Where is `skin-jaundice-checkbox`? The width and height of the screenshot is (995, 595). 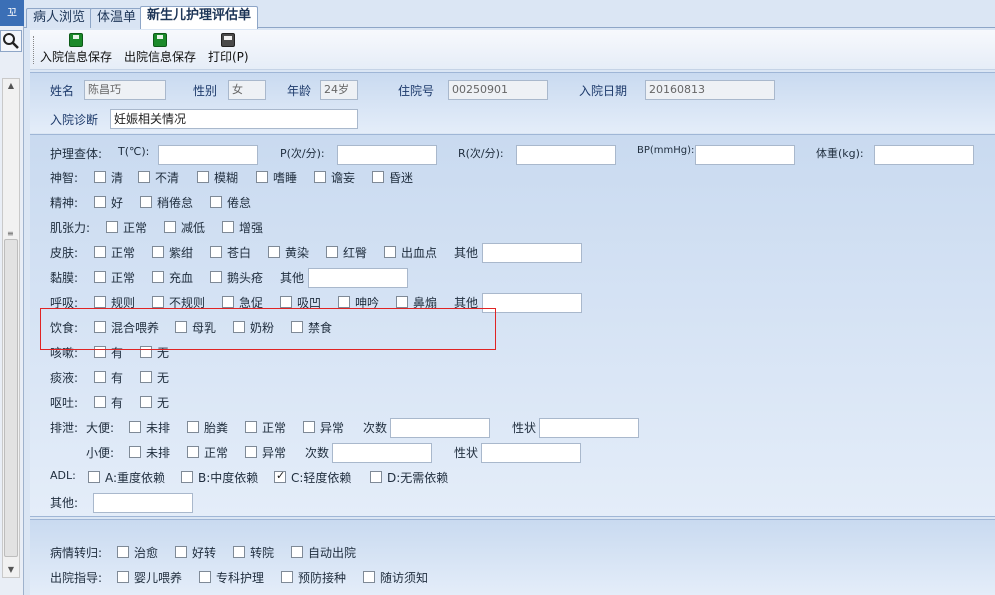 skin-jaundice-checkbox is located at coordinates (274, 252).